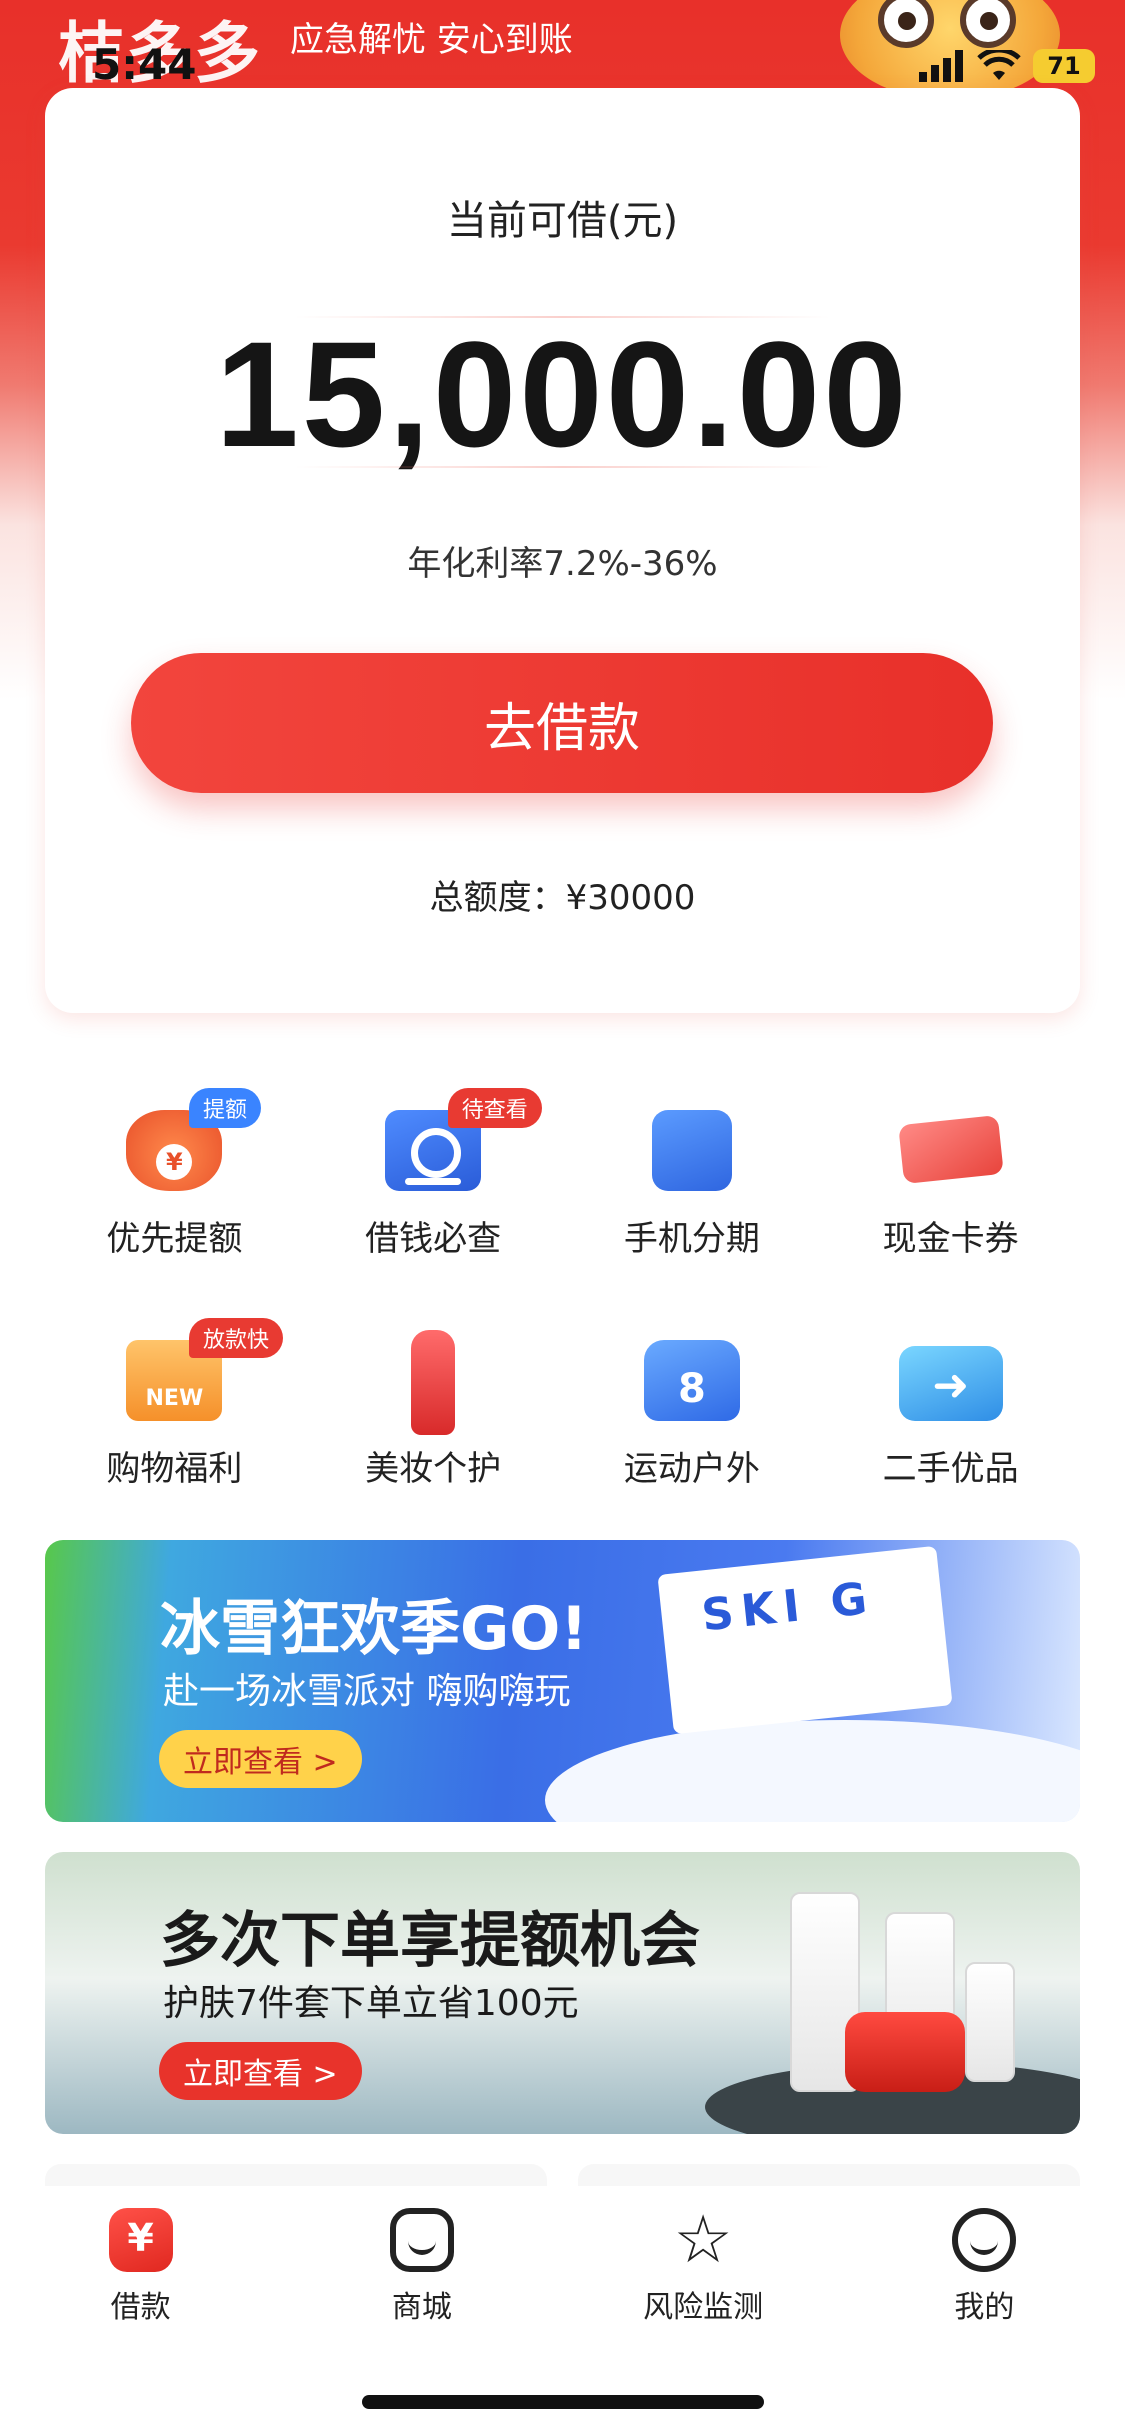 Image resolution: width=1125 pixels, height=2436 pixels. Describe the element at coordinates (1064, 66) in the screenshot. I see `battery-indicator: 71` at that location.